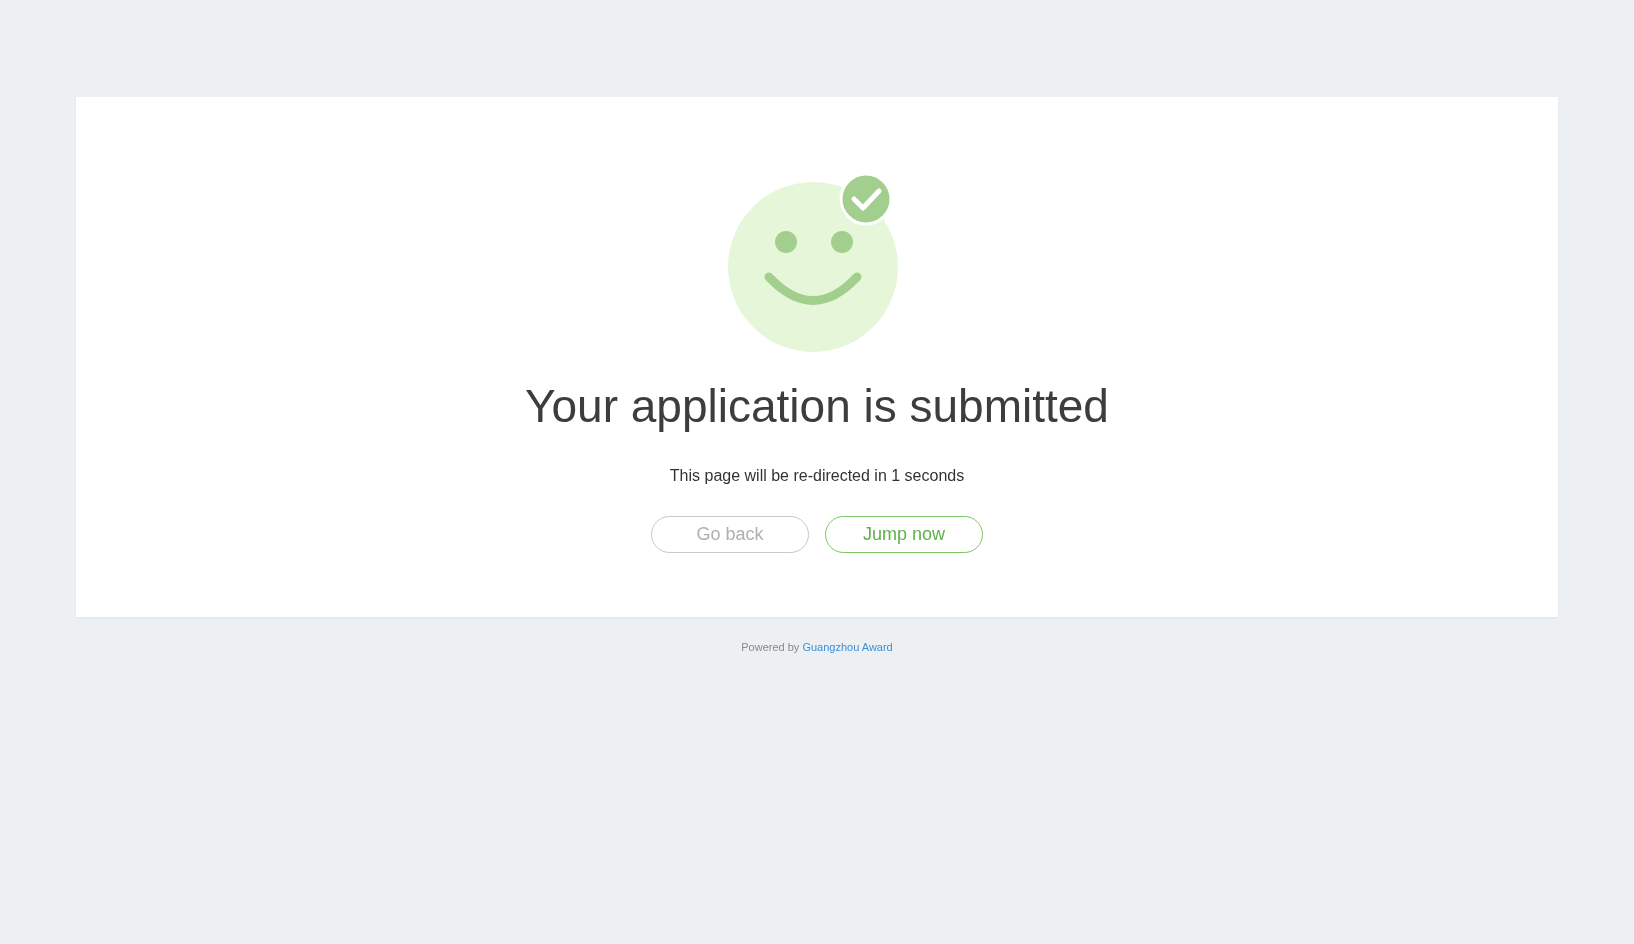 The image size is (1634, 944). I want to click on footer-credit: Powered by Guangzhou Award, so click(817, 647).